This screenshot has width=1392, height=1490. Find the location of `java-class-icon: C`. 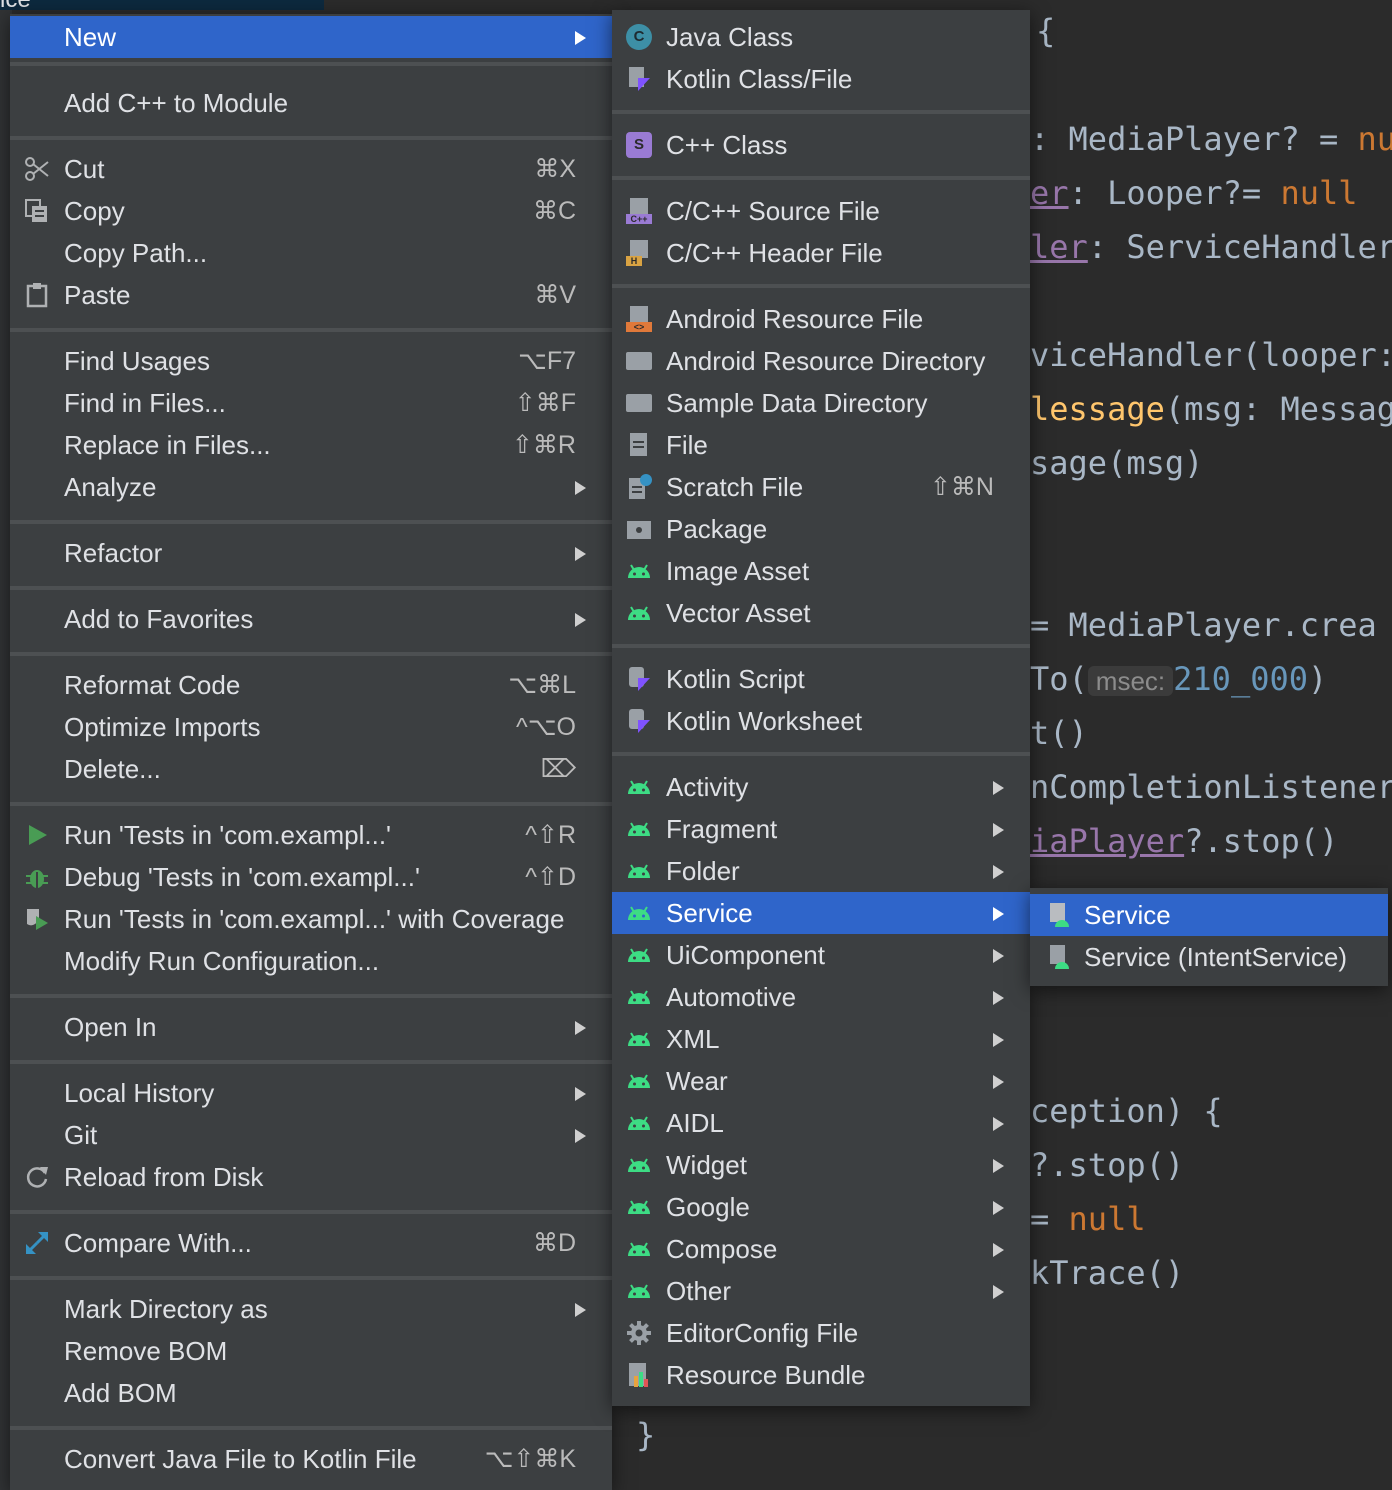

java-class-icon: C is located at coordinates (639, 37).